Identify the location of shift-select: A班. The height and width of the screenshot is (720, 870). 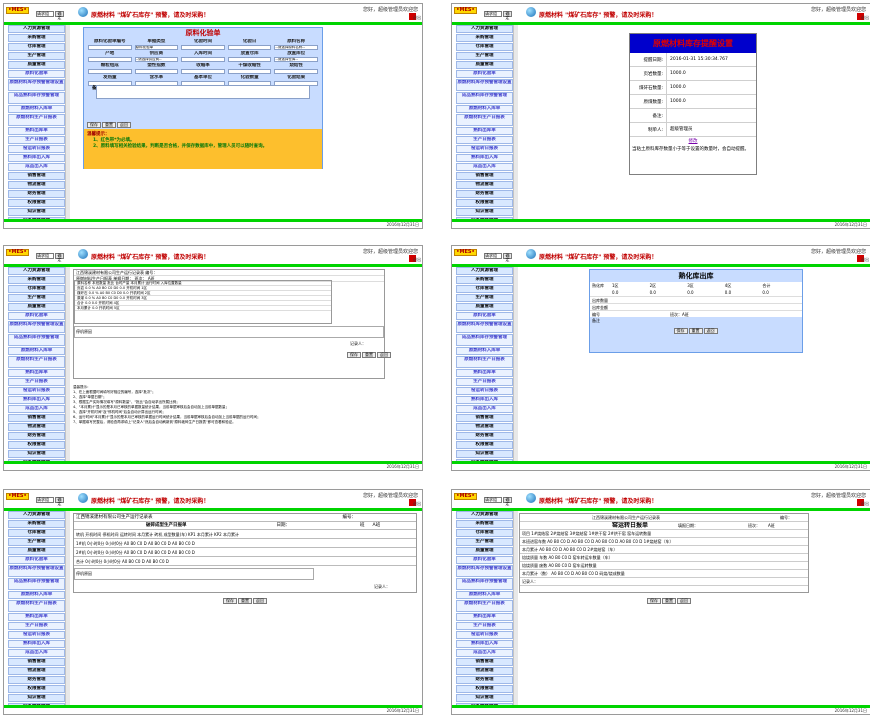
(685, 314).